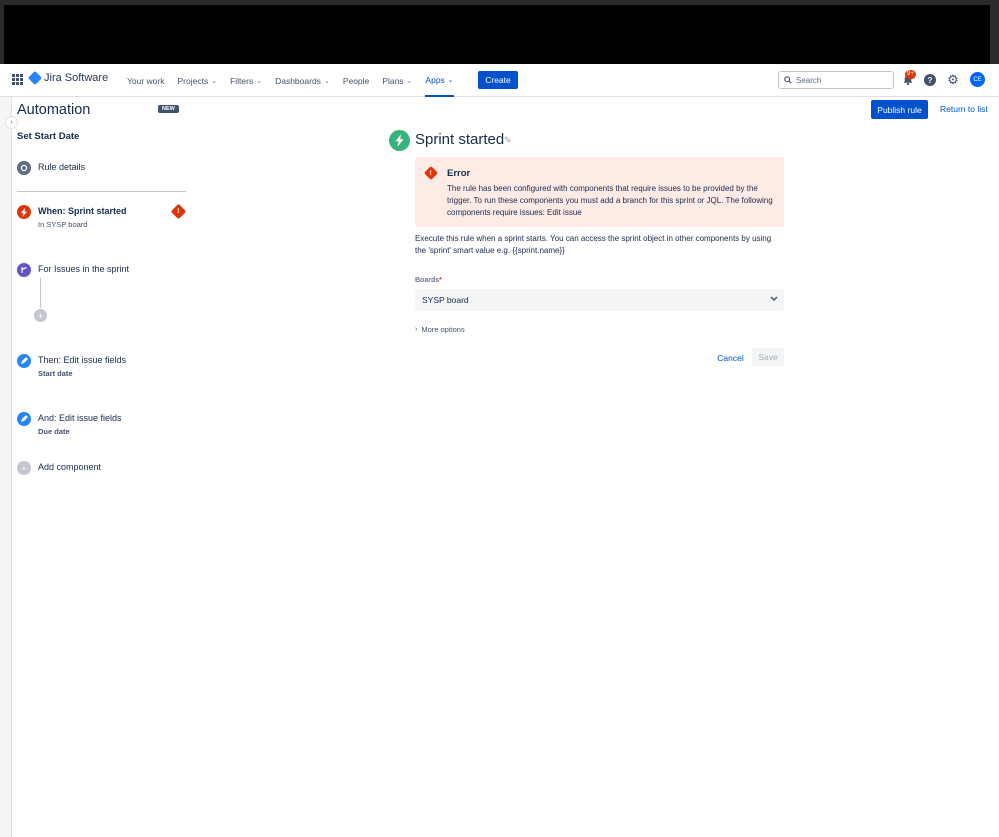 This screenshot has width=999, height=837. Describe the element at coordinates (459, 173) in the screenshot. I see `error-title: Error` at that location.